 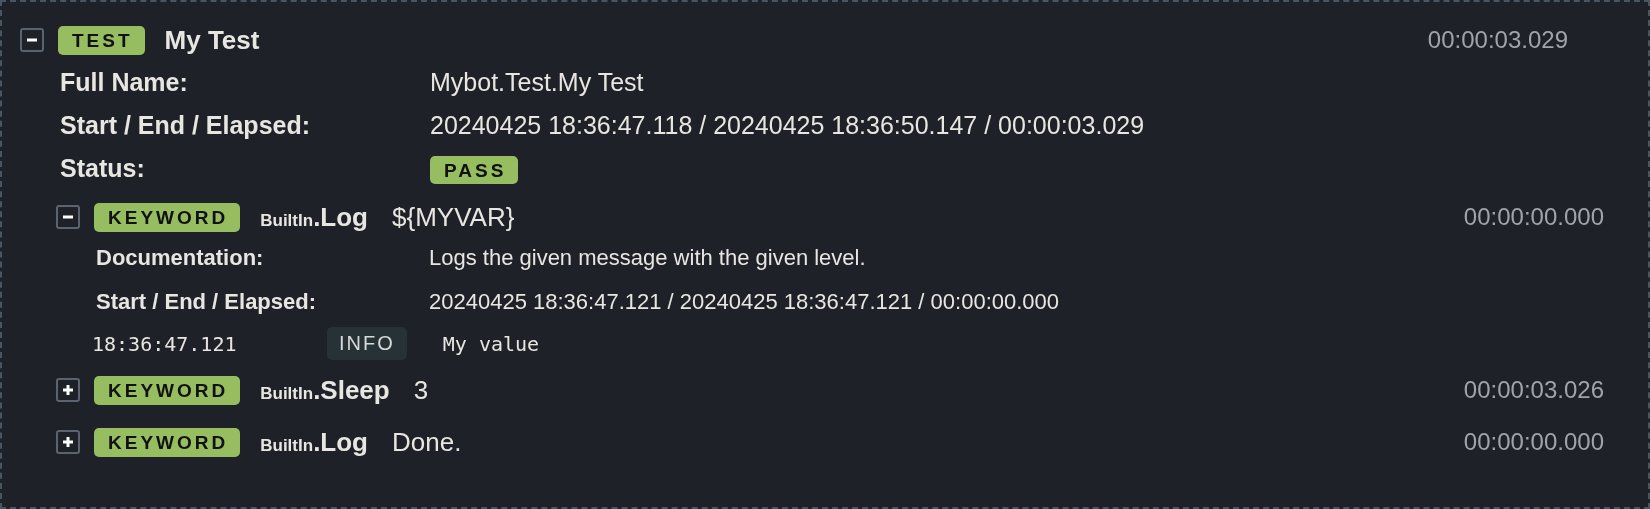 I want to click on collapse-toggle, so click(x=32, y=40).